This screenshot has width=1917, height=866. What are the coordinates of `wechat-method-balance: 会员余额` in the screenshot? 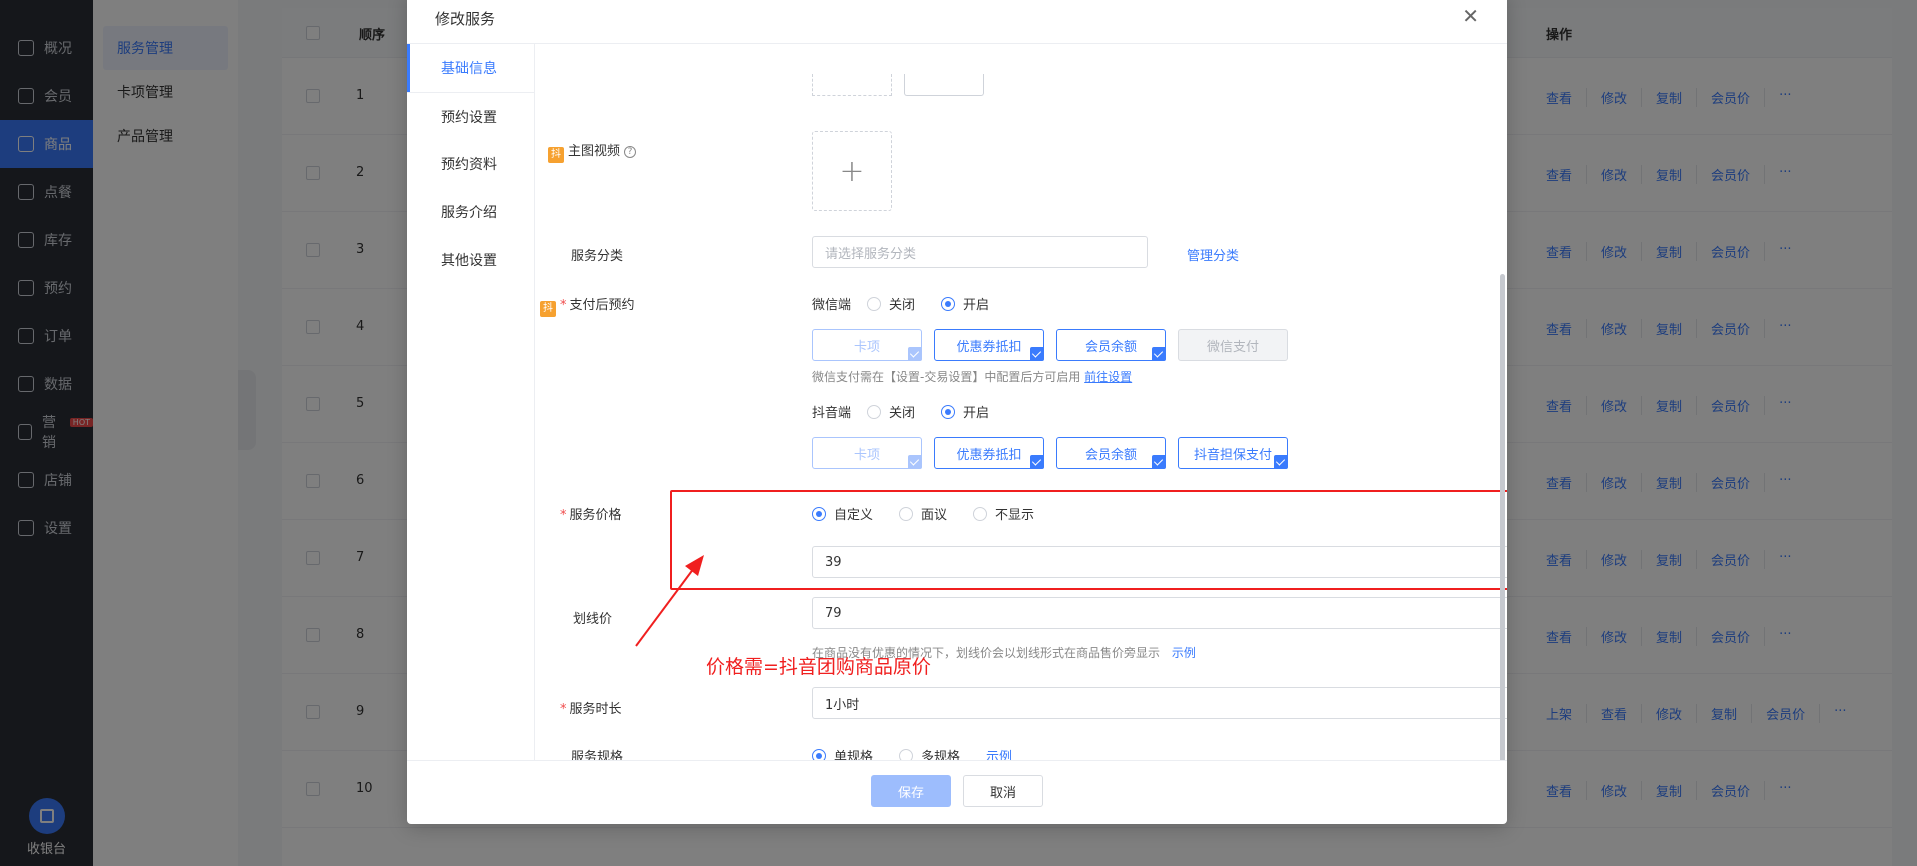 It's located at (1111, 345).